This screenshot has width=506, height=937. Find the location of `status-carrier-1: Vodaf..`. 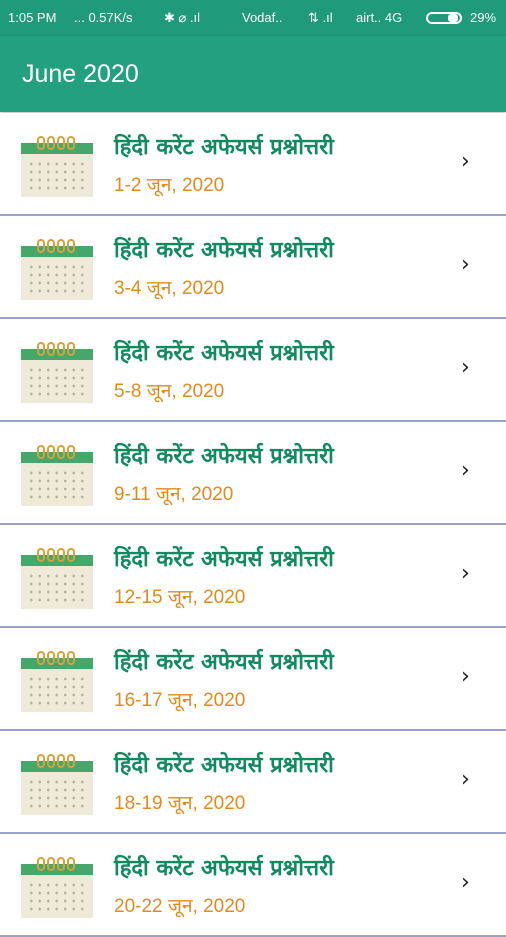

status-carrier-1: Vodaf.. is located at coordinates (262, 17).